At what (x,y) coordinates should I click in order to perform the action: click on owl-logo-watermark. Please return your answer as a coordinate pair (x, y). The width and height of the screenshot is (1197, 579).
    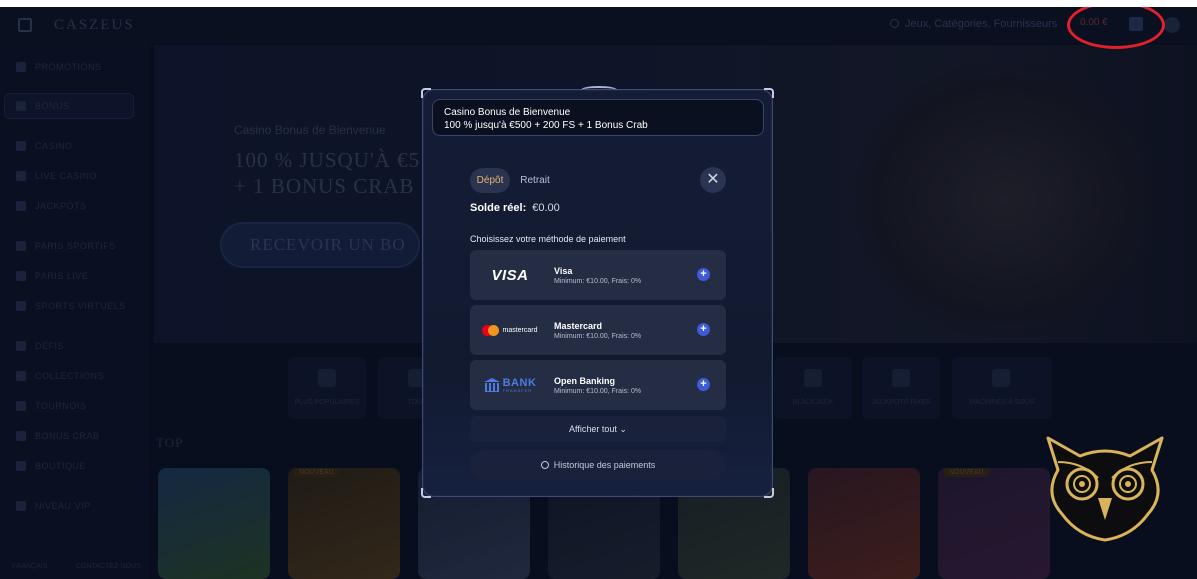
    Looking at the image, I should click on (1105, 489).